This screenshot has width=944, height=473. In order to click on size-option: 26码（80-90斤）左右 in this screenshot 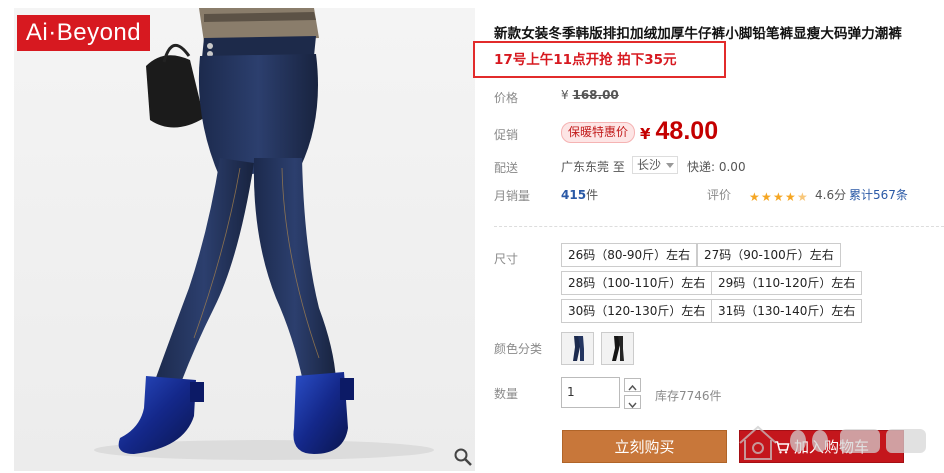, I will do `click(629, 255)`.